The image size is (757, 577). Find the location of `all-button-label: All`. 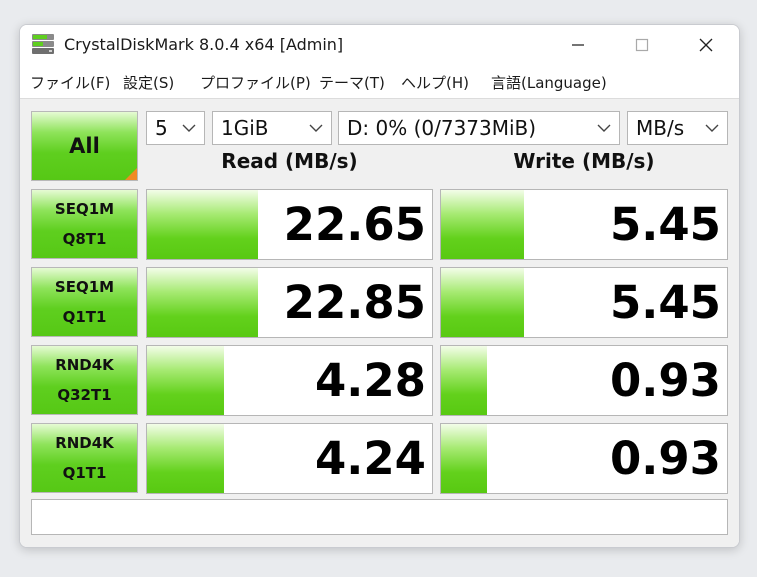

all-button-label: All is located at coordinates (84, 146).